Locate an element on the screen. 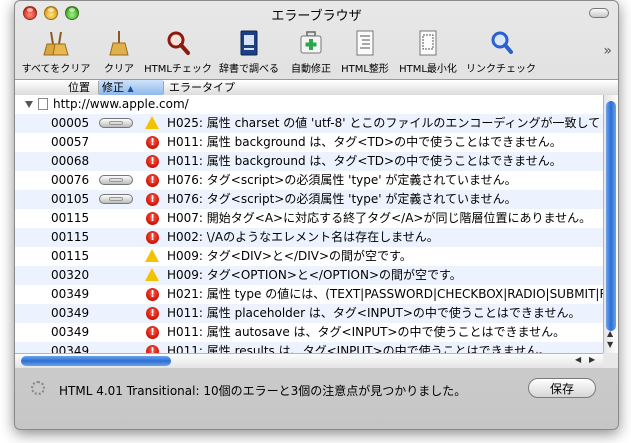 The width and height of the screenshot is (631, 443). dictionary-lookup-button: 辞書で調べる is located at coordinates (249, 52).